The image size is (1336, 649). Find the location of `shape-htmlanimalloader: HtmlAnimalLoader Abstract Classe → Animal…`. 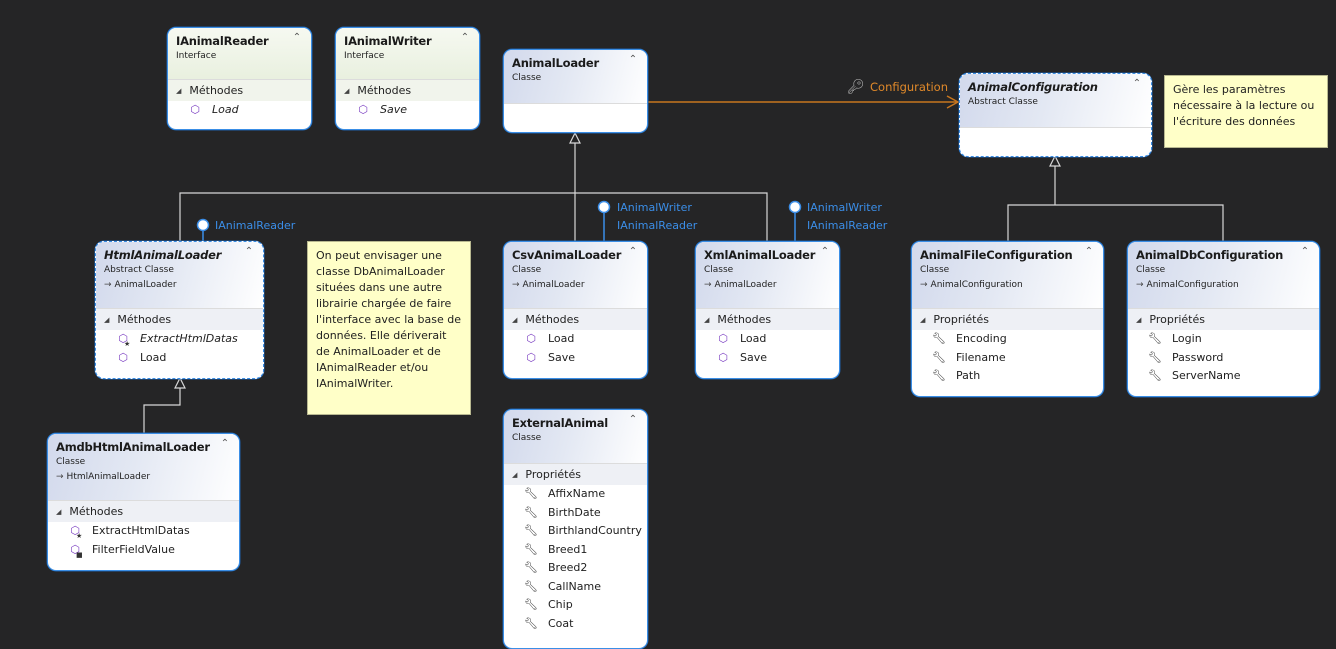

shape-htmlanimalloader: HtmlAnimalLoader Abstract Classe → Animal… is located at coordinates (179, 310).